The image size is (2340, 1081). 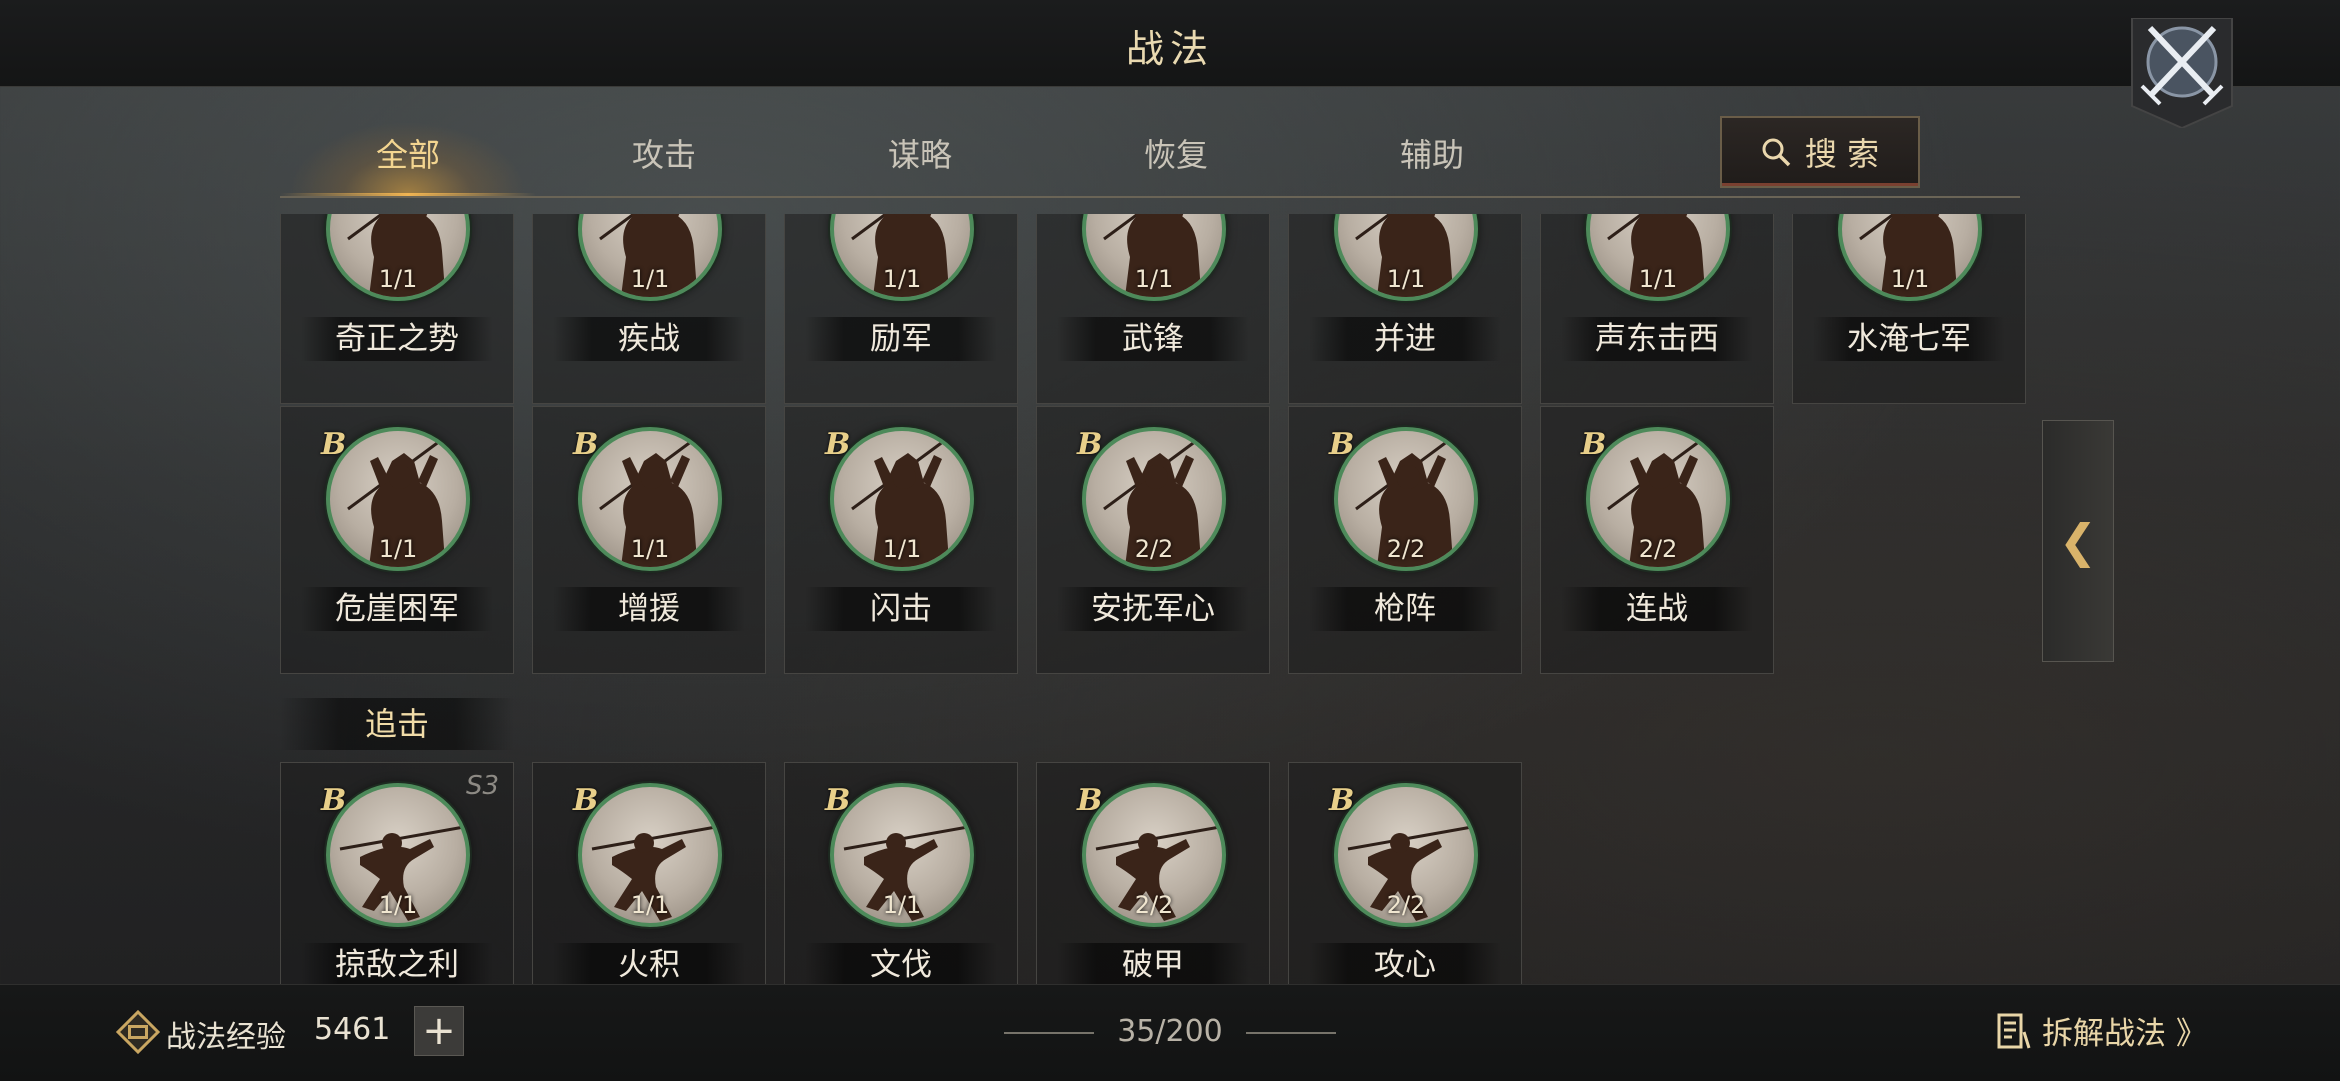 I want to click on tactic-card: B 1/1 文伐, so click(x=901, y=873).